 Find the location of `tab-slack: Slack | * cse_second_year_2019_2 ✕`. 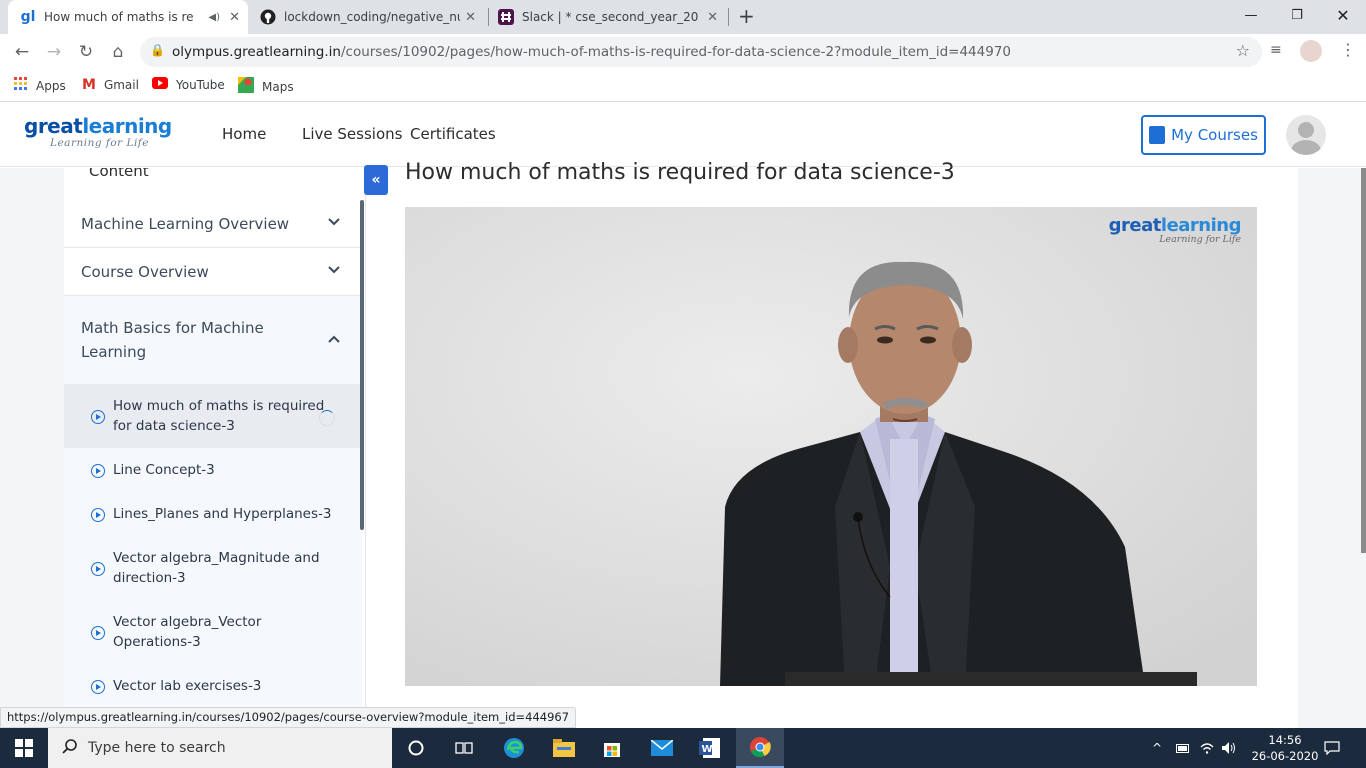

tab-slack: Slack | * cse_second_year_2019_2 ✕ is located at coordinates (610, 17).